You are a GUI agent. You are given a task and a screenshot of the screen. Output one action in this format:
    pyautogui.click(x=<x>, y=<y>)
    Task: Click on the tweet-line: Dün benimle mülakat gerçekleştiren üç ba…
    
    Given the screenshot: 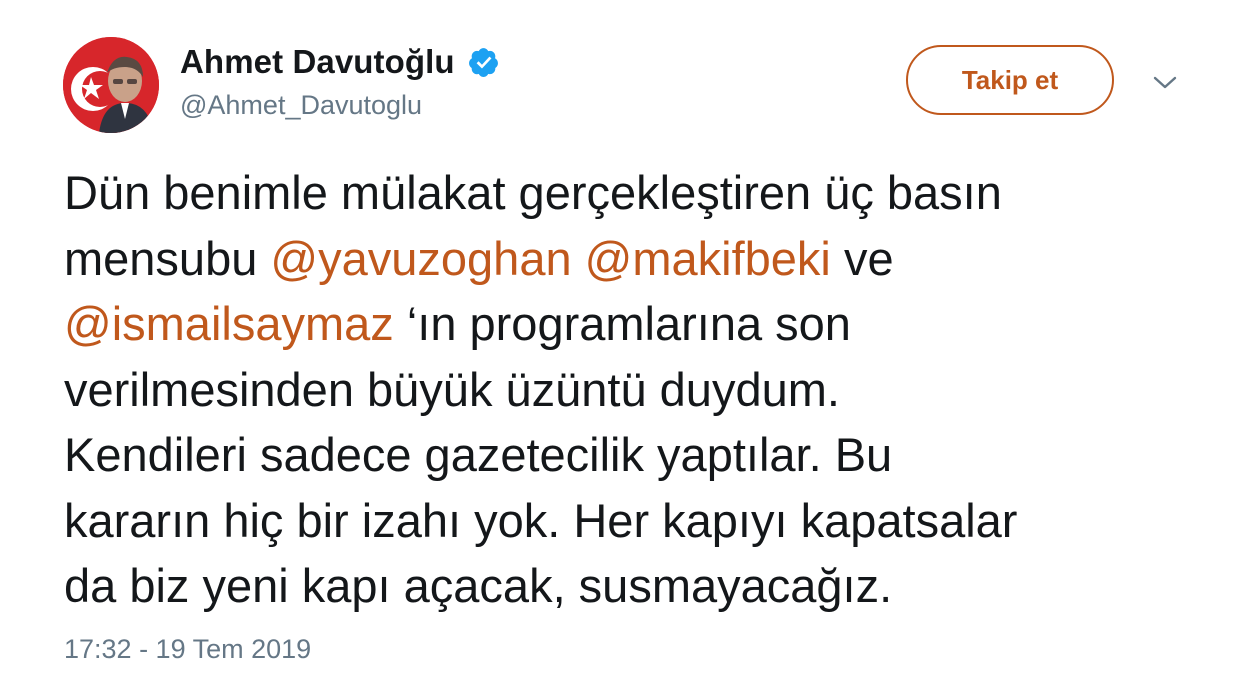 What is the action you would take?
    pyautogui.click(x=634, y=193)
    